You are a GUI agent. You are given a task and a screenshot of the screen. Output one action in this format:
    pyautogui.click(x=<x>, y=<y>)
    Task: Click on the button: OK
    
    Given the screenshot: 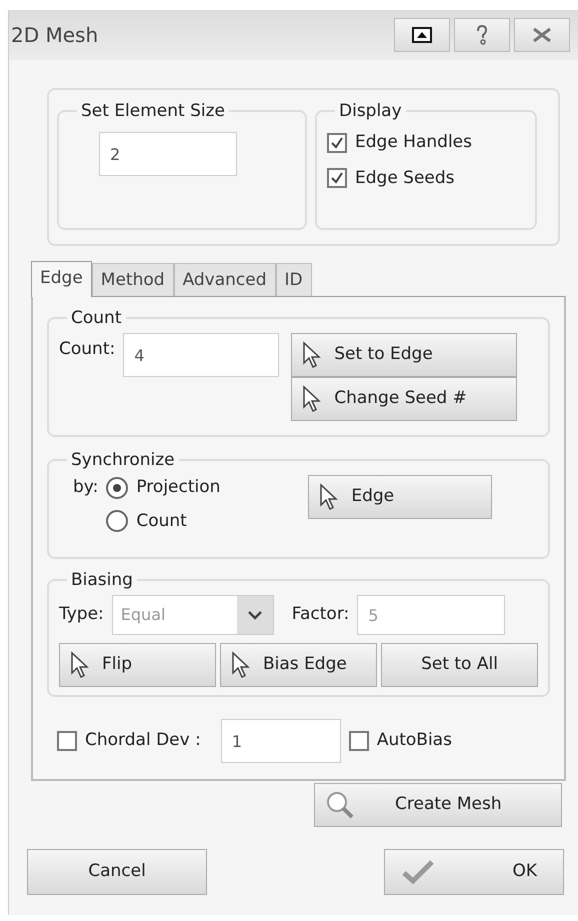 What is the action you would take?
    pyautogui.click(x=474, y=872)
    